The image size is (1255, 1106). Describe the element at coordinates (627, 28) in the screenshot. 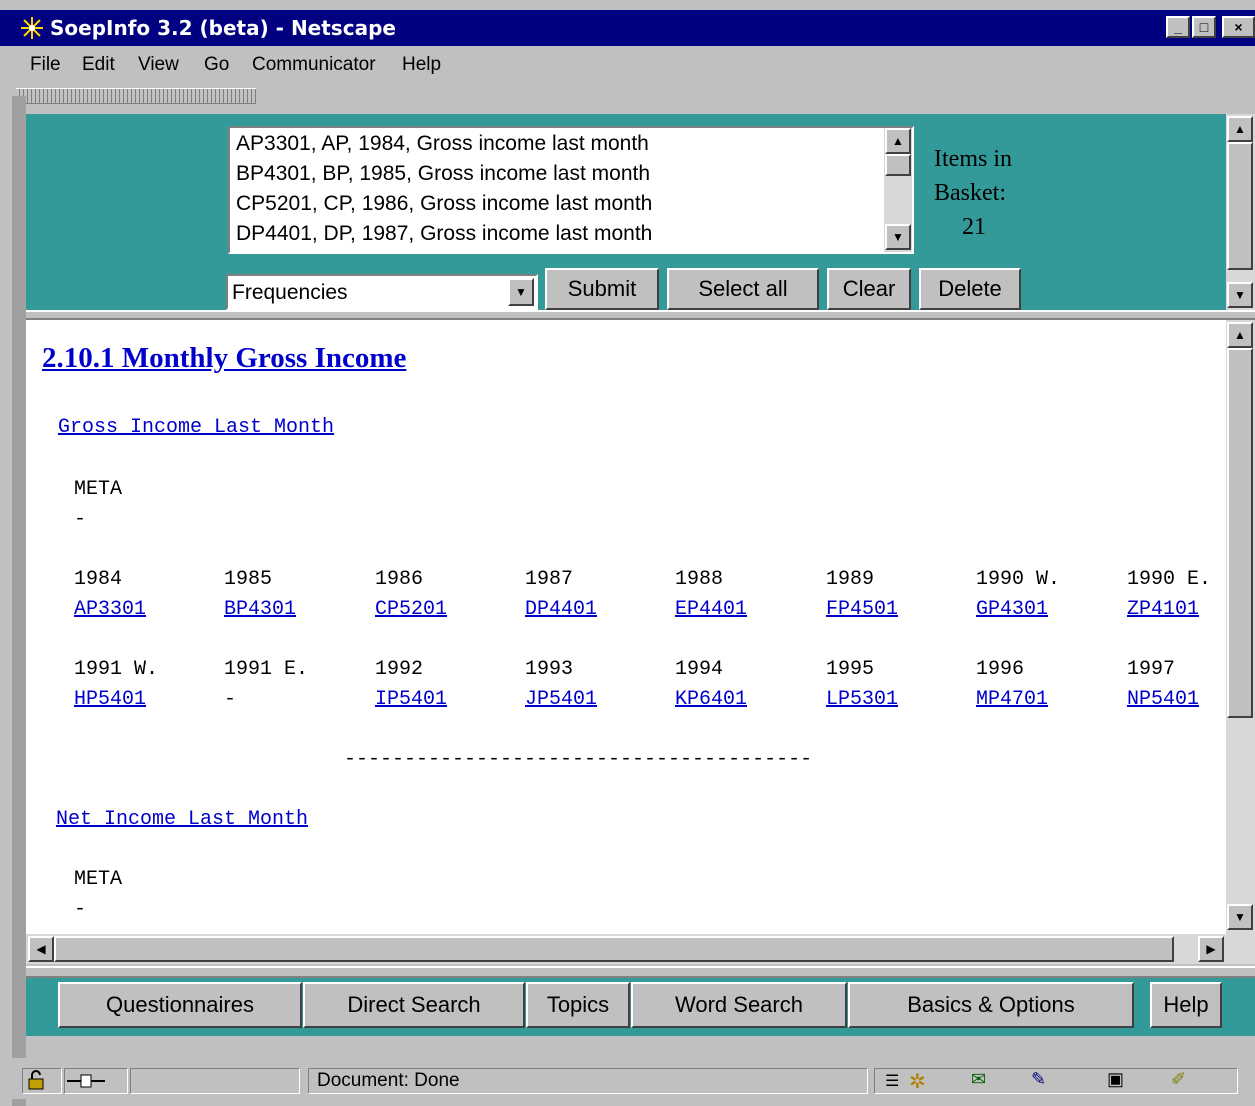

I see `title-bar: SoepInfo 3.2 (beta) - Netscape _ □ ×` at that location.